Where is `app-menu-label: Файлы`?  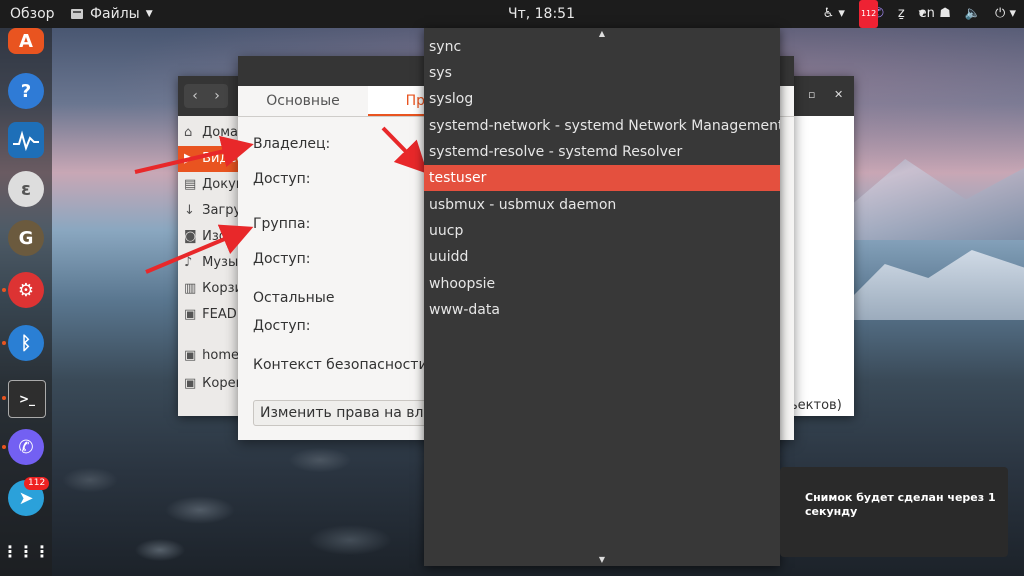
app-menu-label: Файлы is located at coordinates (115, 14).